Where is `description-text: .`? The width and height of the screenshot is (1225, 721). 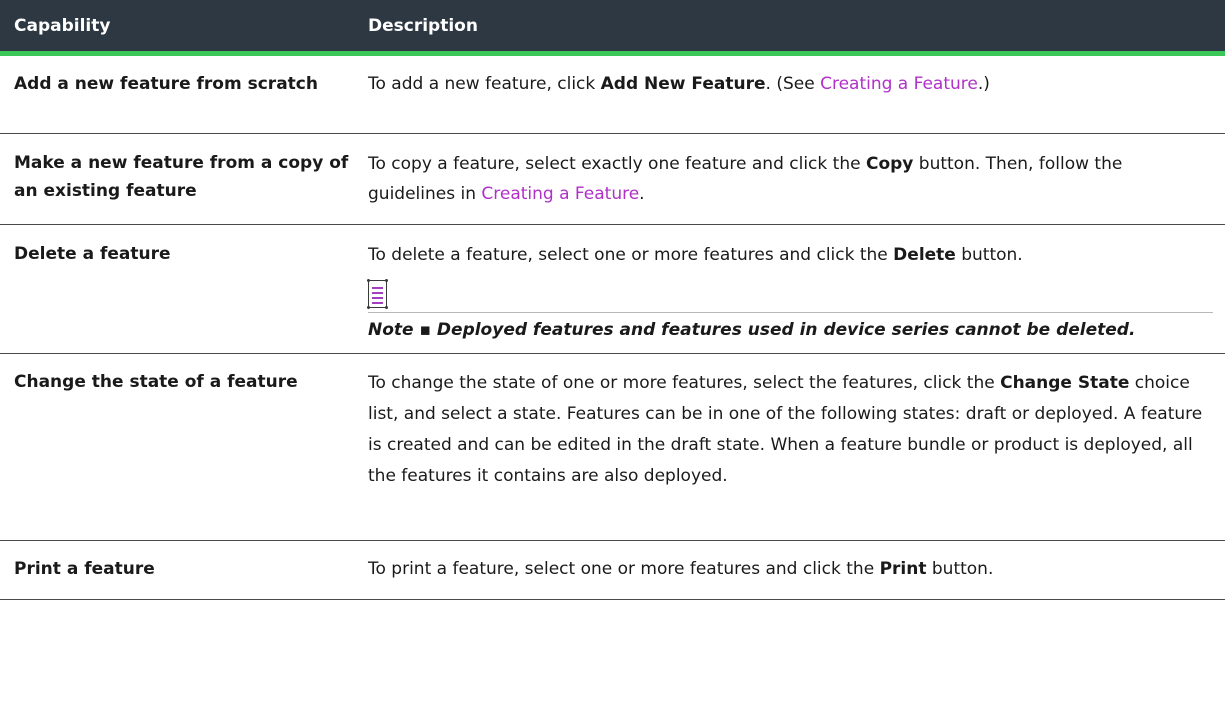 description-text: . is located at coordinates (642, 194).